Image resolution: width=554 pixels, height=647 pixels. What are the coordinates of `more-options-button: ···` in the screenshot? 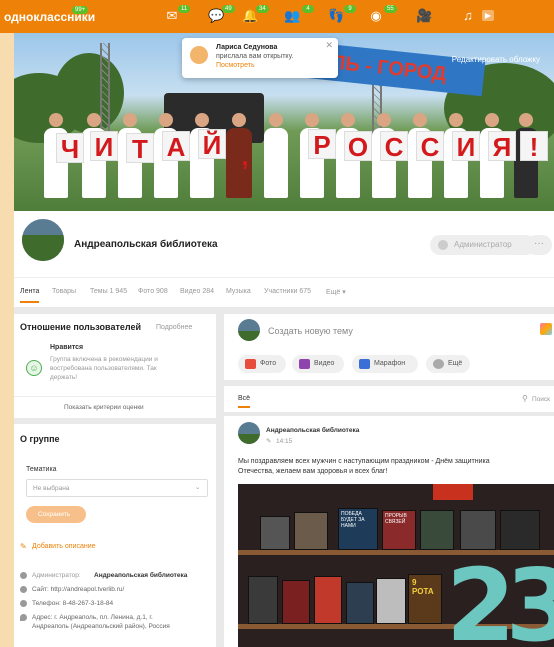 It's located at (539, 245).